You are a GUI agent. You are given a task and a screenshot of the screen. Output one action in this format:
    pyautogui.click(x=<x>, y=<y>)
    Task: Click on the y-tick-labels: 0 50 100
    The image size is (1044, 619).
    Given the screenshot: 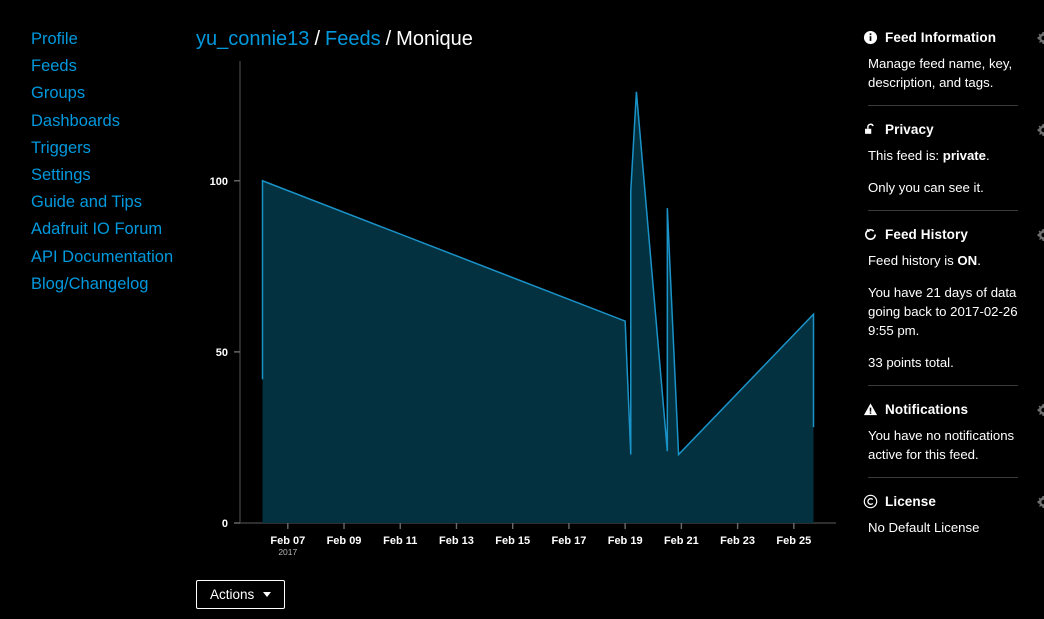 What is the action you would take?
    pyautogui.click(x=219, y=353)
    